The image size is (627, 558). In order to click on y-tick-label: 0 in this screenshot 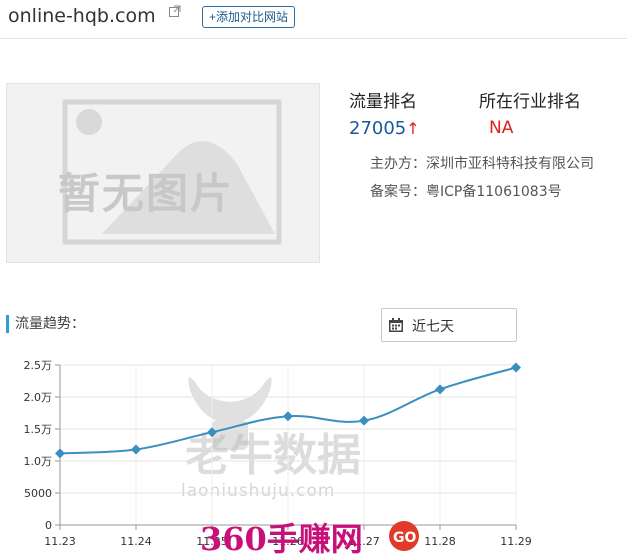, I will do `click(48, 525)`.